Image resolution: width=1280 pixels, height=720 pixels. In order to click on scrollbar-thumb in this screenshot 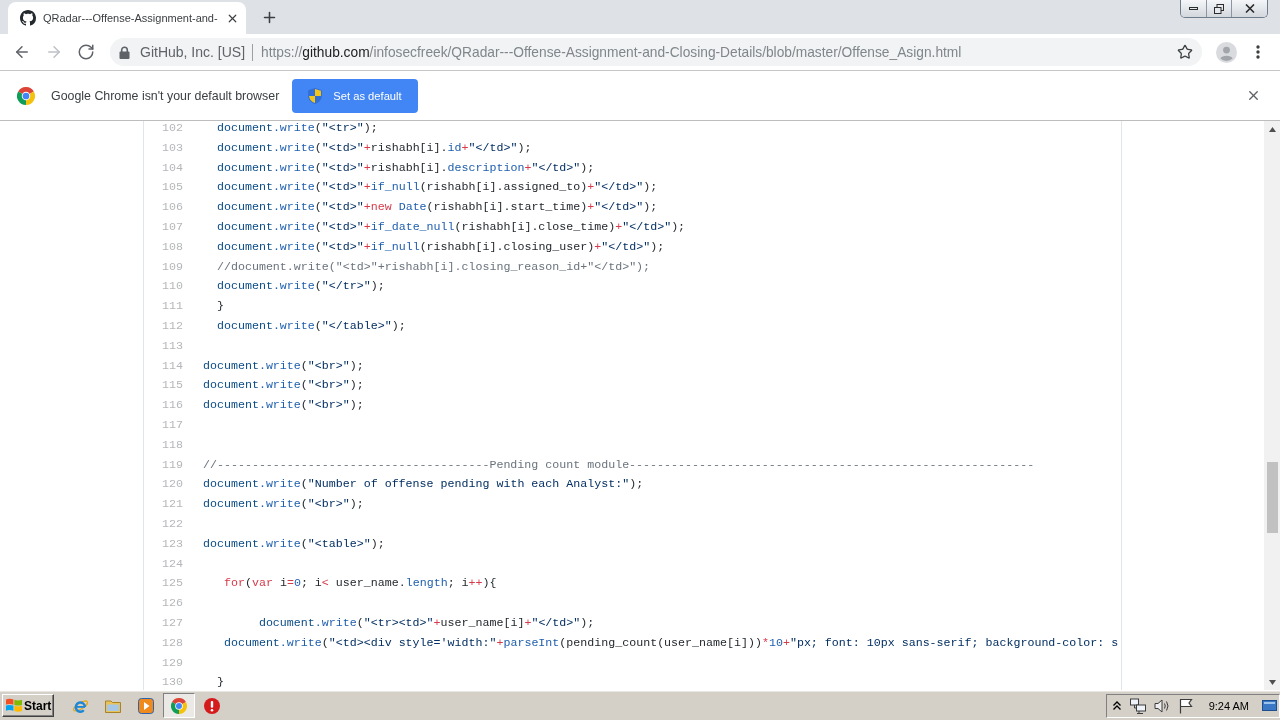, I will do `click(1272, 497)`.